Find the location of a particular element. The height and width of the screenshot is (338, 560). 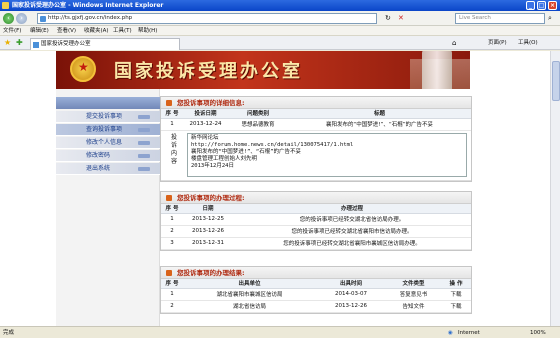

column-header: 日期 is located at coordinates (208, 209).